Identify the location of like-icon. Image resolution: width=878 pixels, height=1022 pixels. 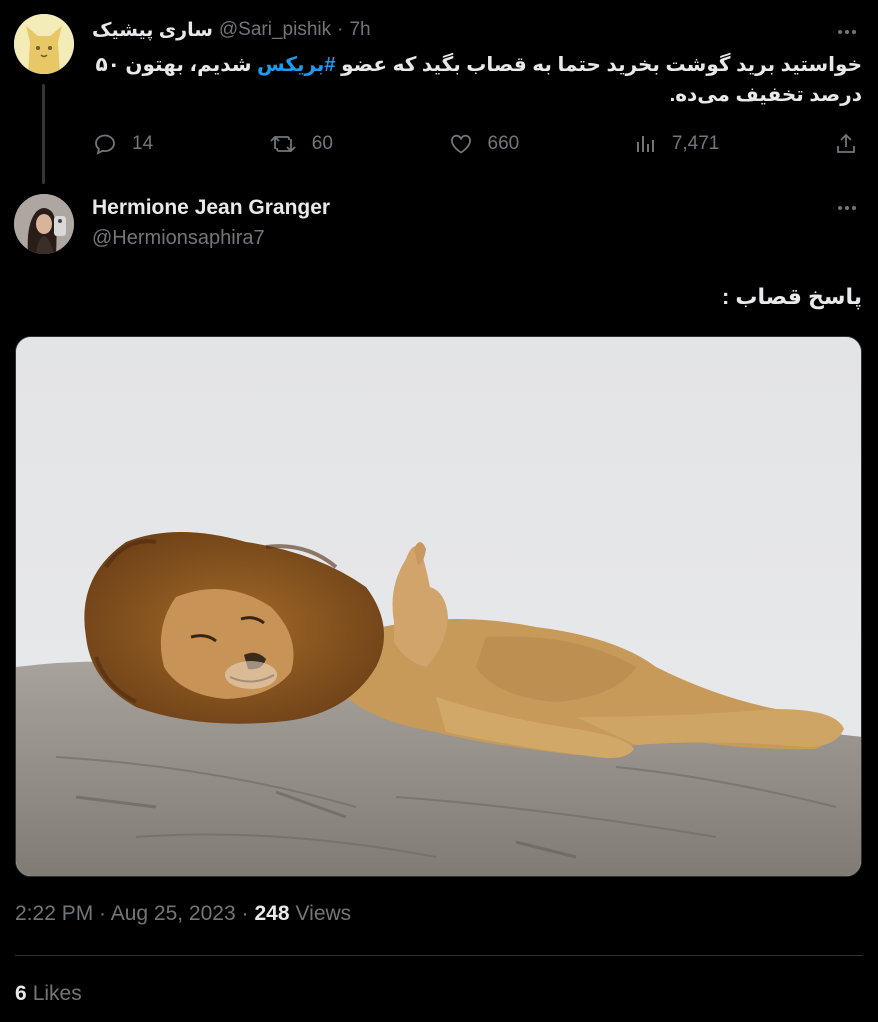
(460, 144).